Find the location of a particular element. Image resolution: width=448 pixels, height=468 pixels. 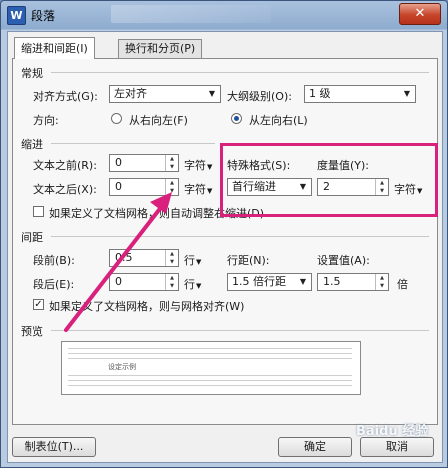

annotation-arrow is located at coordinates (118, 262).